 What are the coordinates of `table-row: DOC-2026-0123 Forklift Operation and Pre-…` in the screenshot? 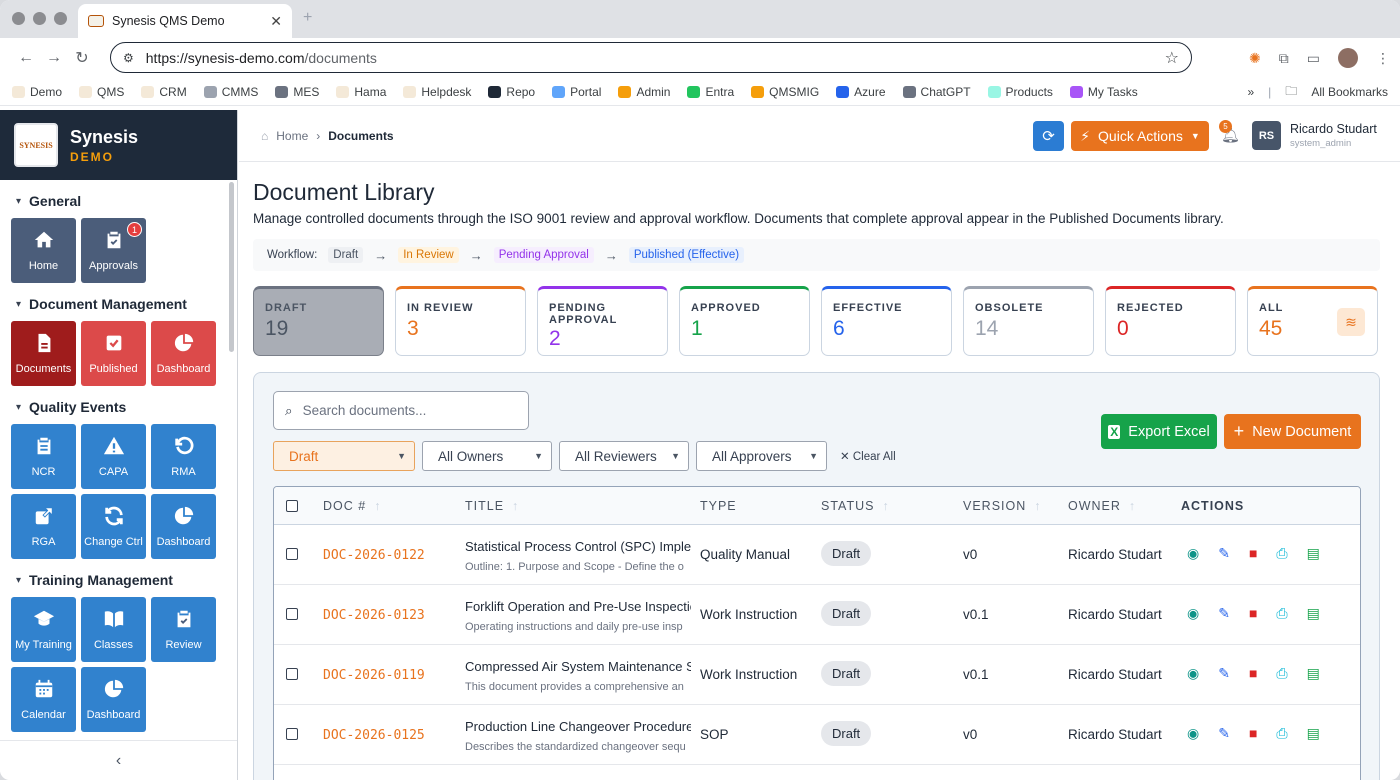 It's located at (817, 615).